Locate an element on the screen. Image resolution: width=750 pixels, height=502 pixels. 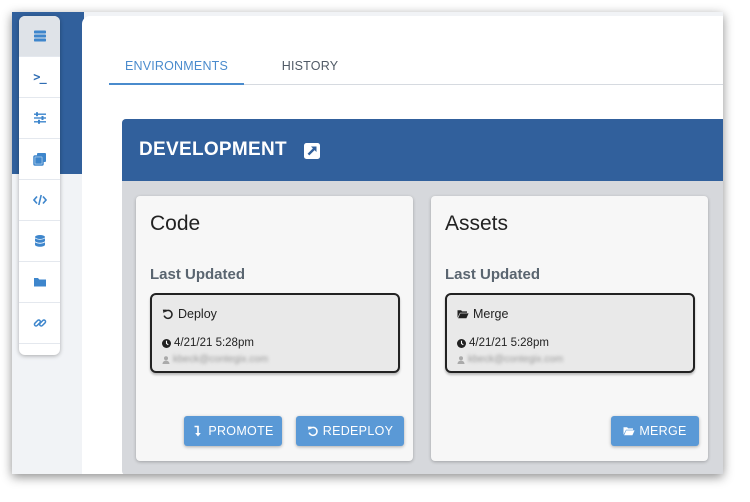
sidebar-item-terminal: >_ is located at coordinates (39, 77).